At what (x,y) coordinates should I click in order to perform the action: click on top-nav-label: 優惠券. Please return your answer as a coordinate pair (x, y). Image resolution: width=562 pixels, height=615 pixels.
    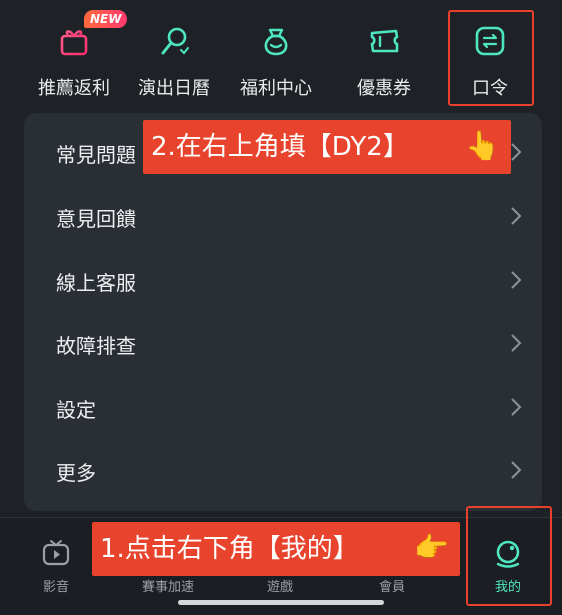
    Looking at the image, I should click on (384, 88).